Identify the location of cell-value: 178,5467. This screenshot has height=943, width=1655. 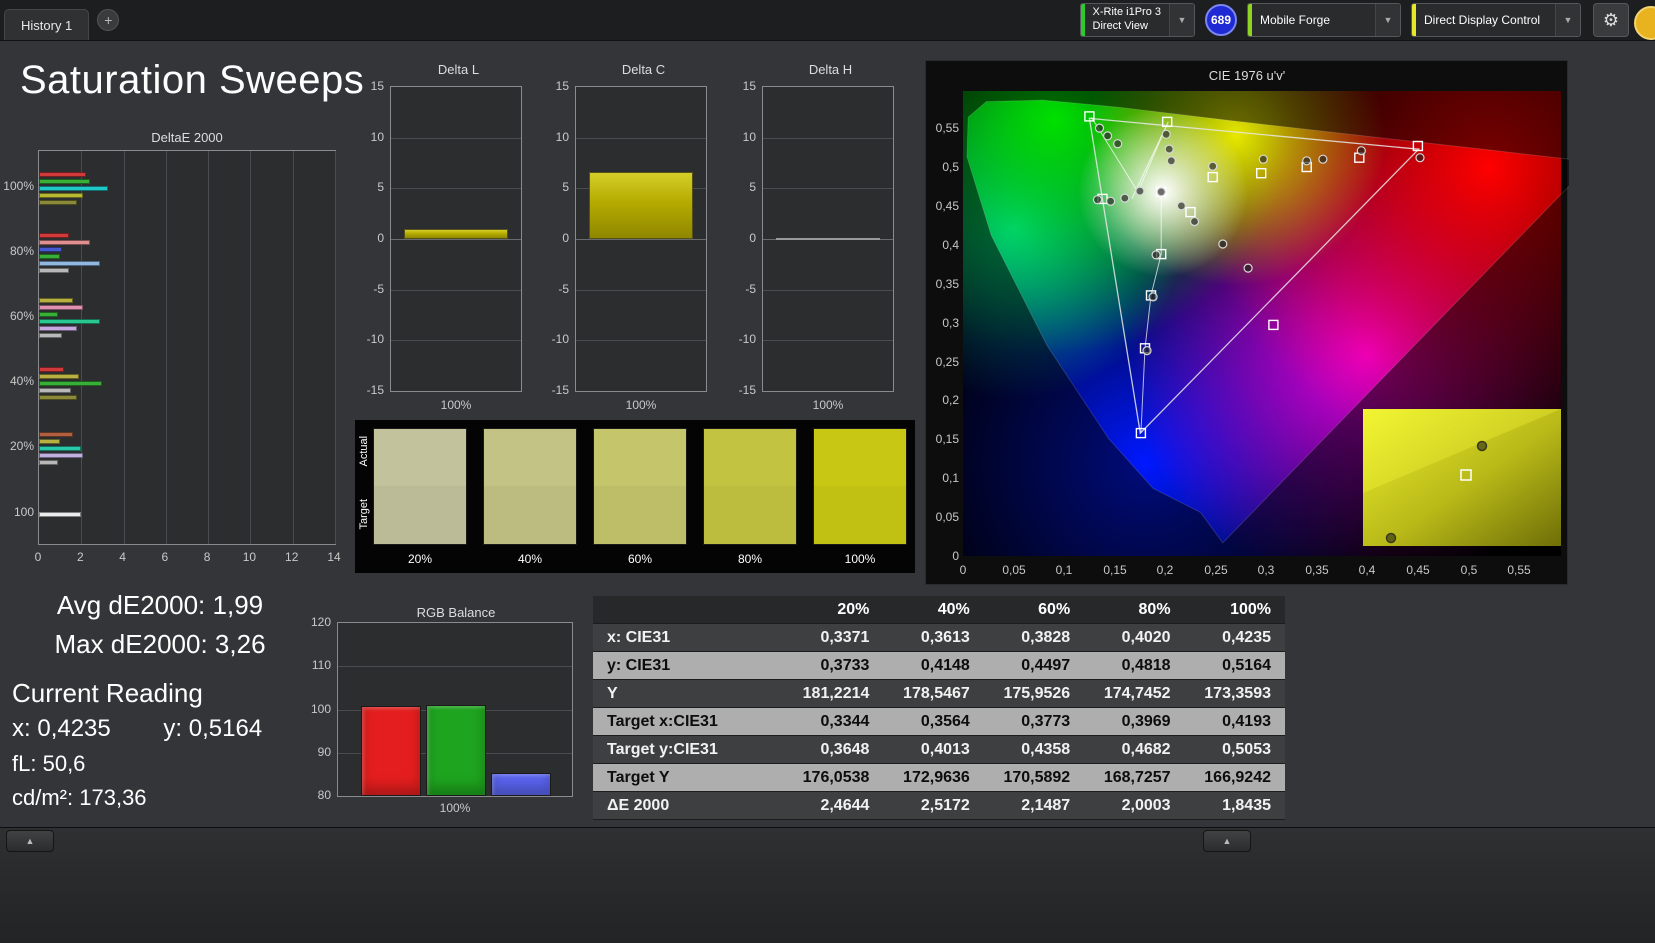
(933, 693).